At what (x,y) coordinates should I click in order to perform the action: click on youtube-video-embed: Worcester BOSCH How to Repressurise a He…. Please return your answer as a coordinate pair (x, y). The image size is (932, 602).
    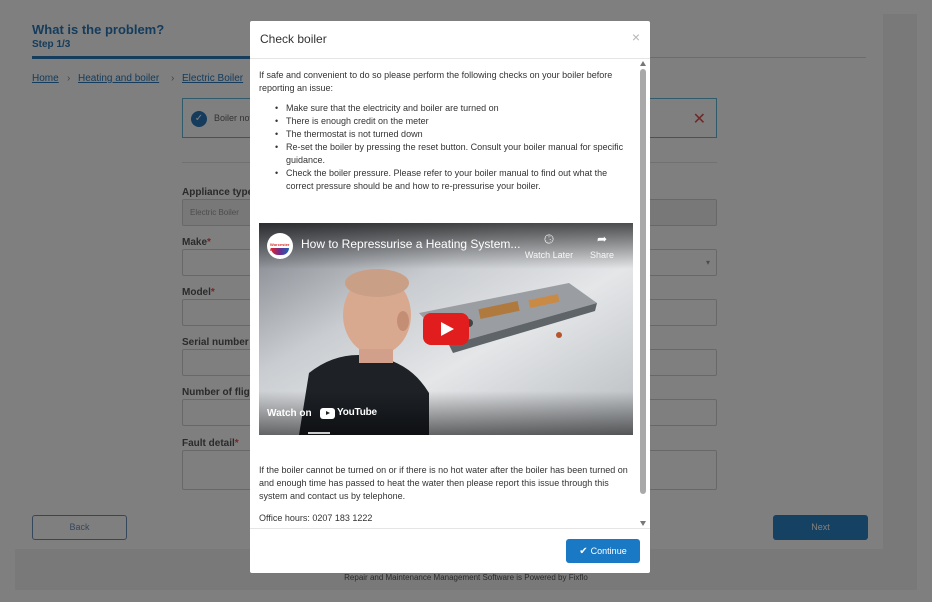
    Looking at the image, I should click on (446, 329).